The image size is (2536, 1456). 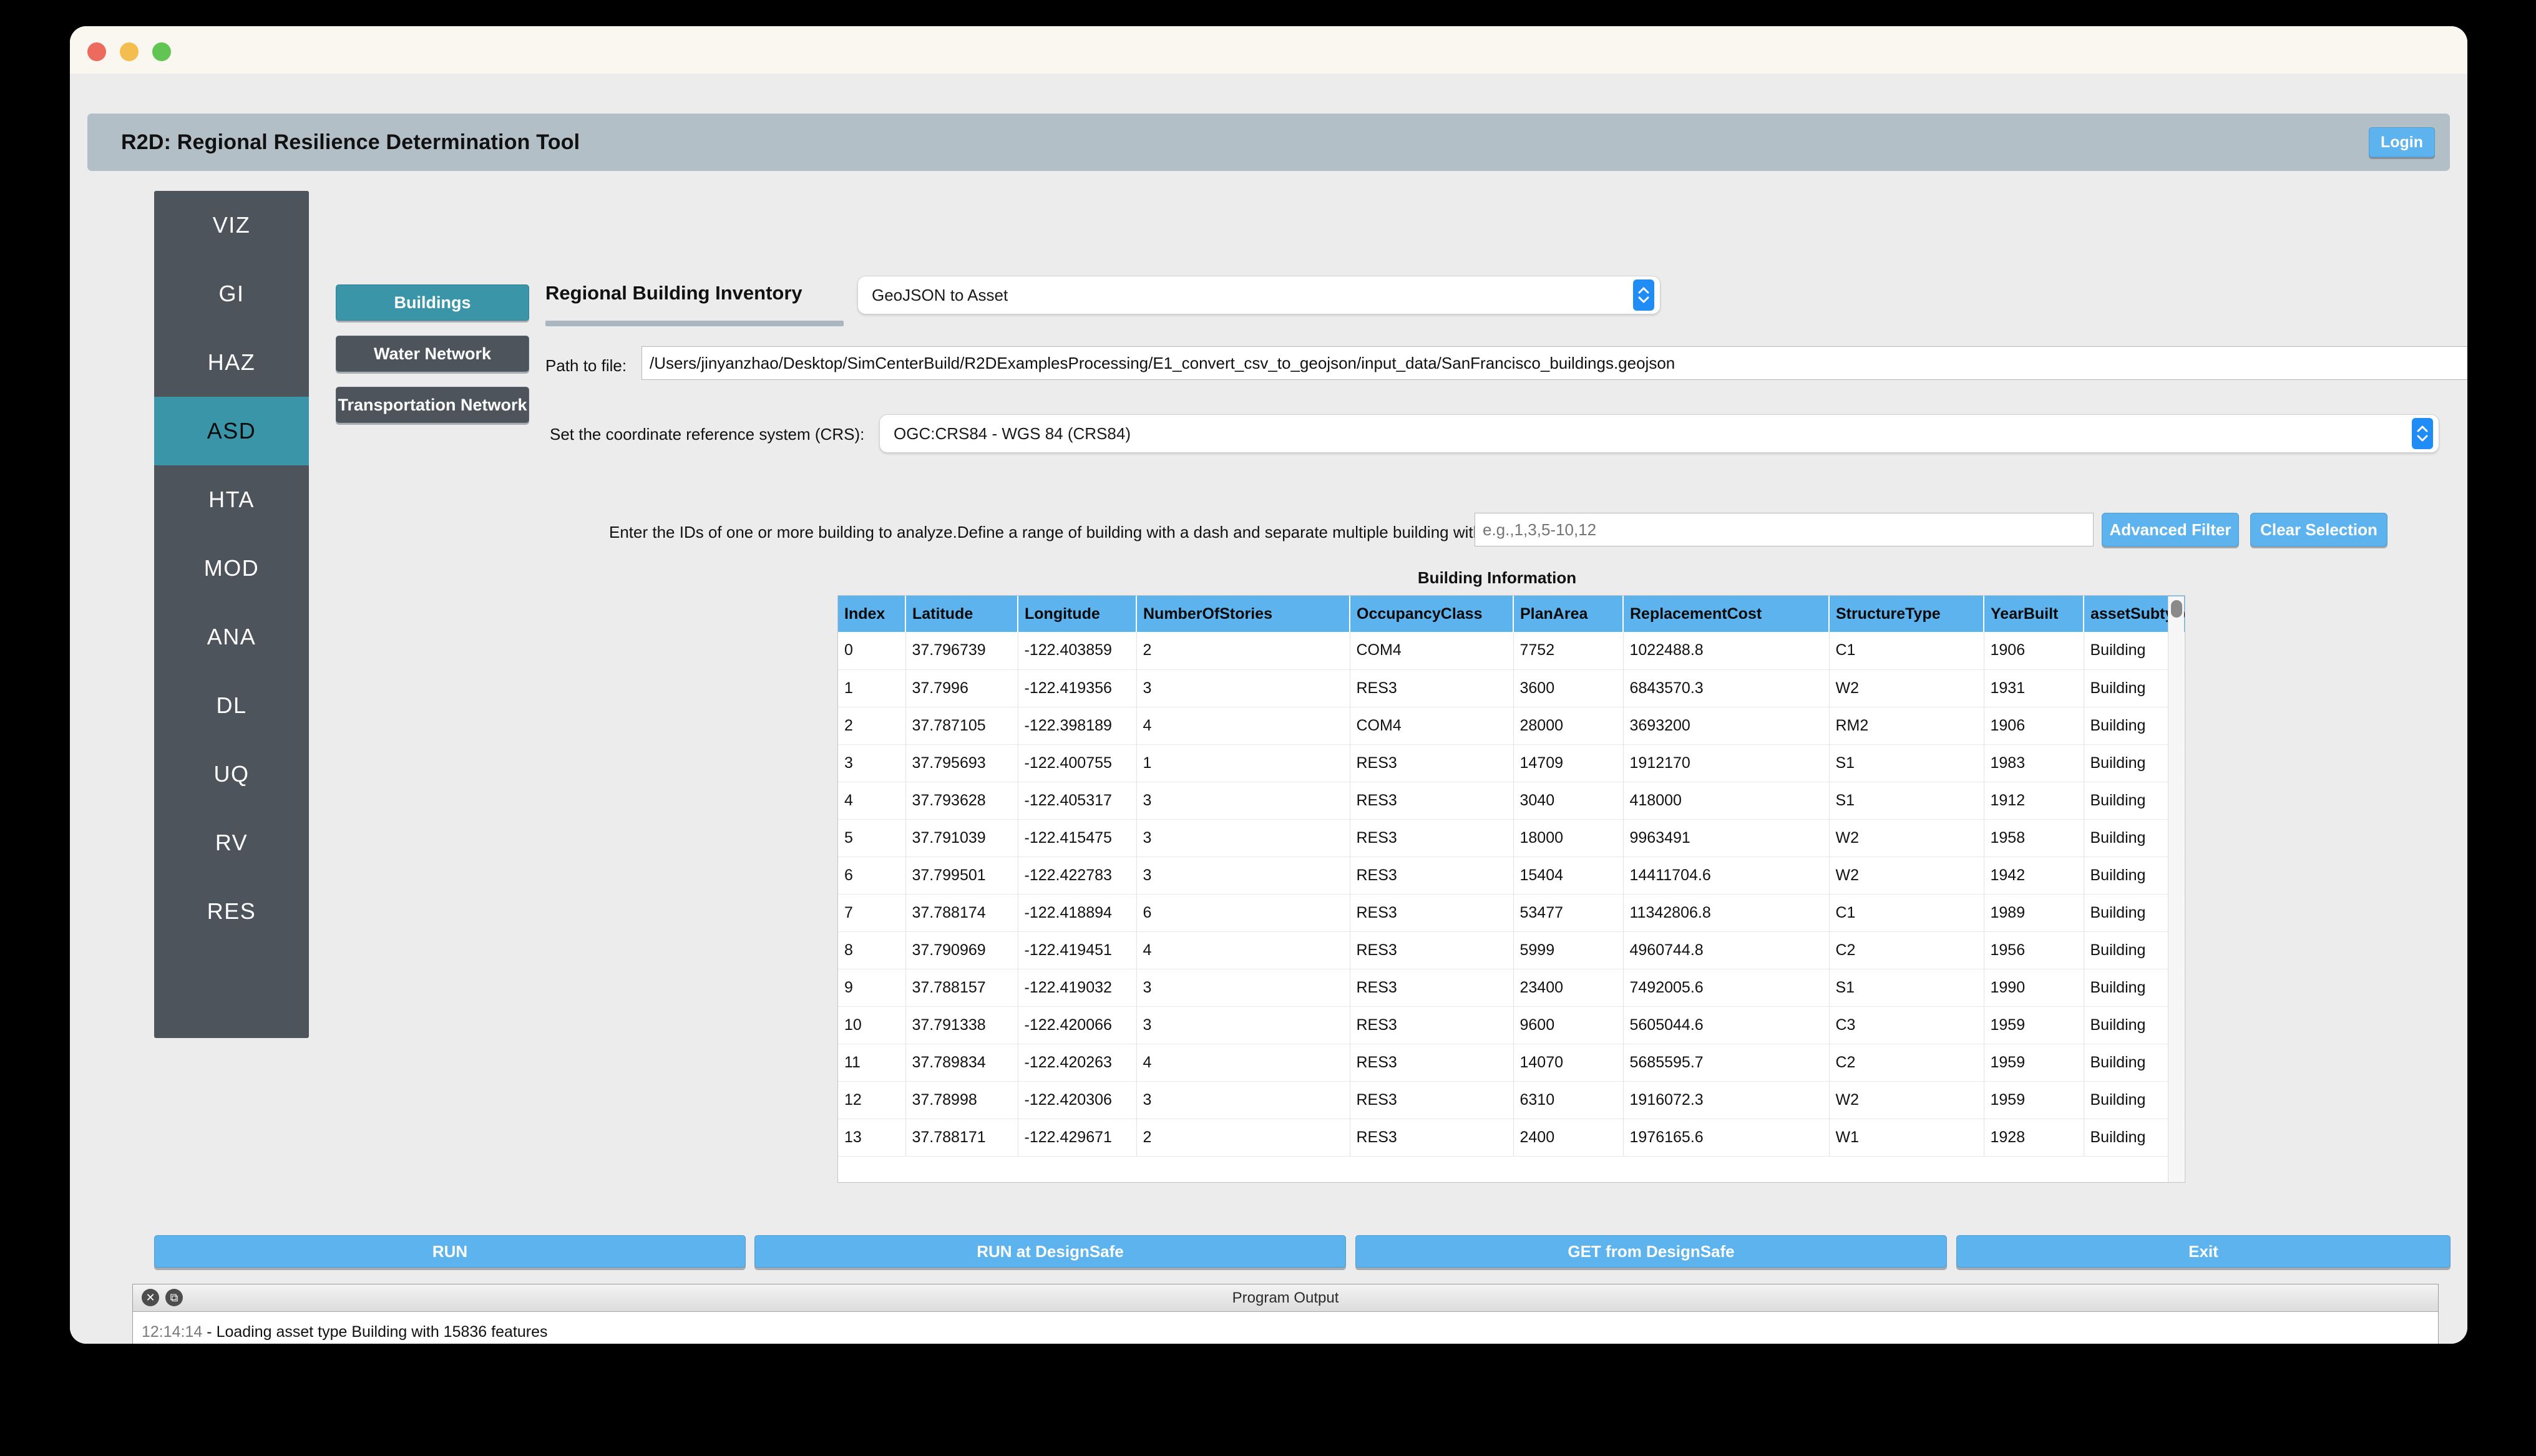 I want to click on table-cell: 1916072.3, so click(x=1726, y=1100).